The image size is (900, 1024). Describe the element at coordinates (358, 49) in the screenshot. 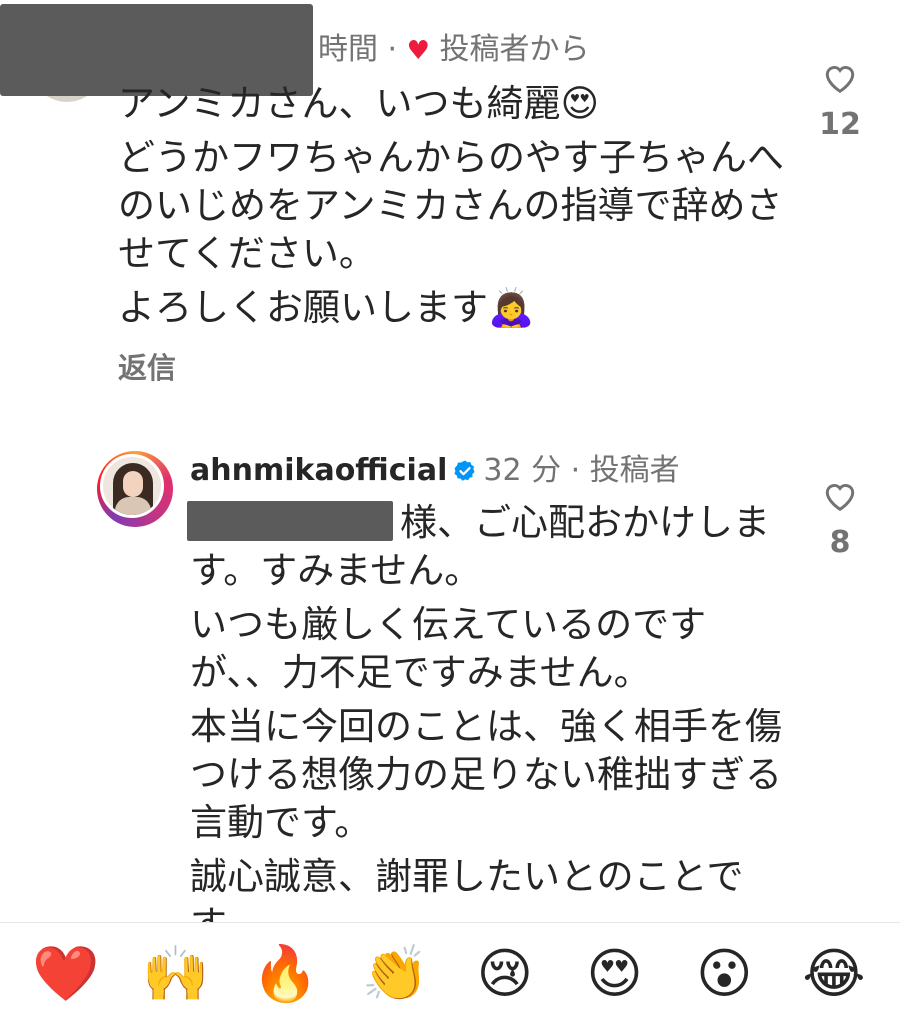

I see `comment-time: 時間 ·` at that location.